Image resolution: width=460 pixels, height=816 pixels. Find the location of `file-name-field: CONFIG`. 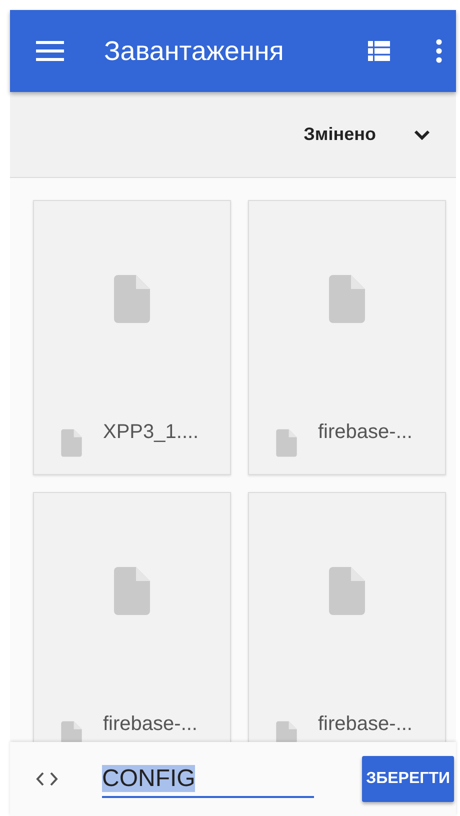

file-name-field: CONFIG is located at coordinates (208, 779).